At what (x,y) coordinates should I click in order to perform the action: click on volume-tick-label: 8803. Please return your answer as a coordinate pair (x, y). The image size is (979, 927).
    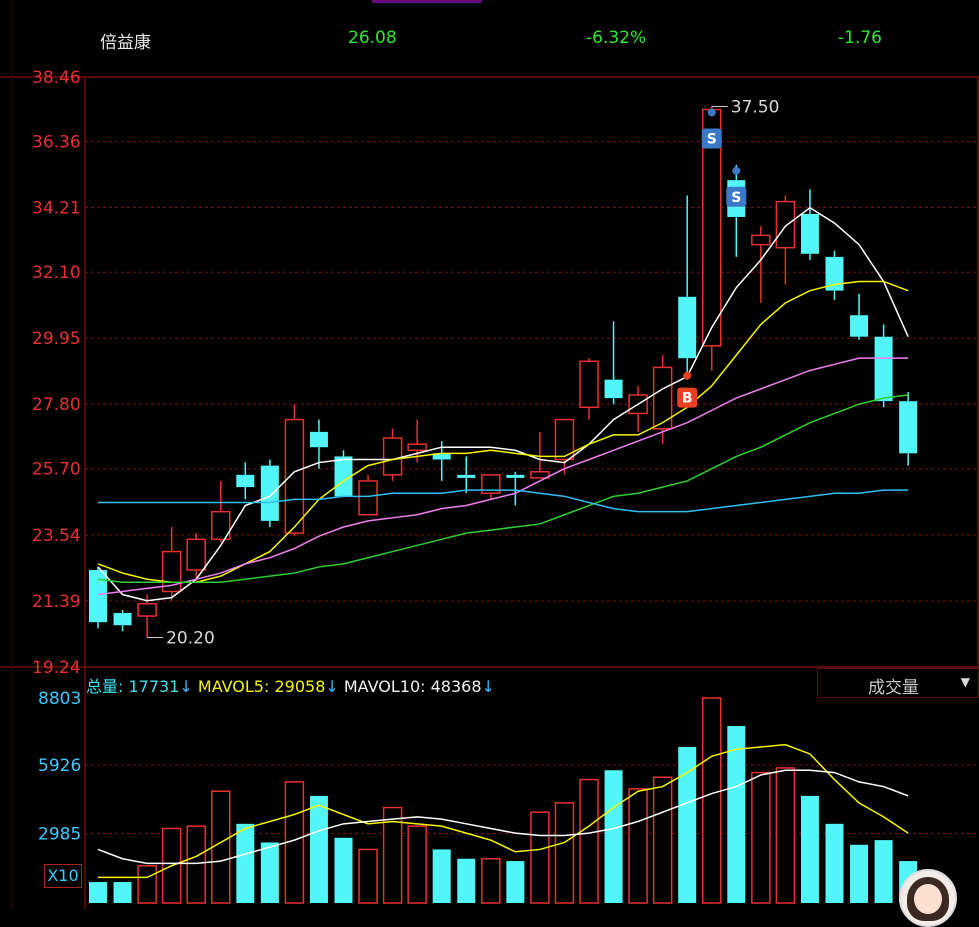
    Looking at the image, I should click on (59, 699).